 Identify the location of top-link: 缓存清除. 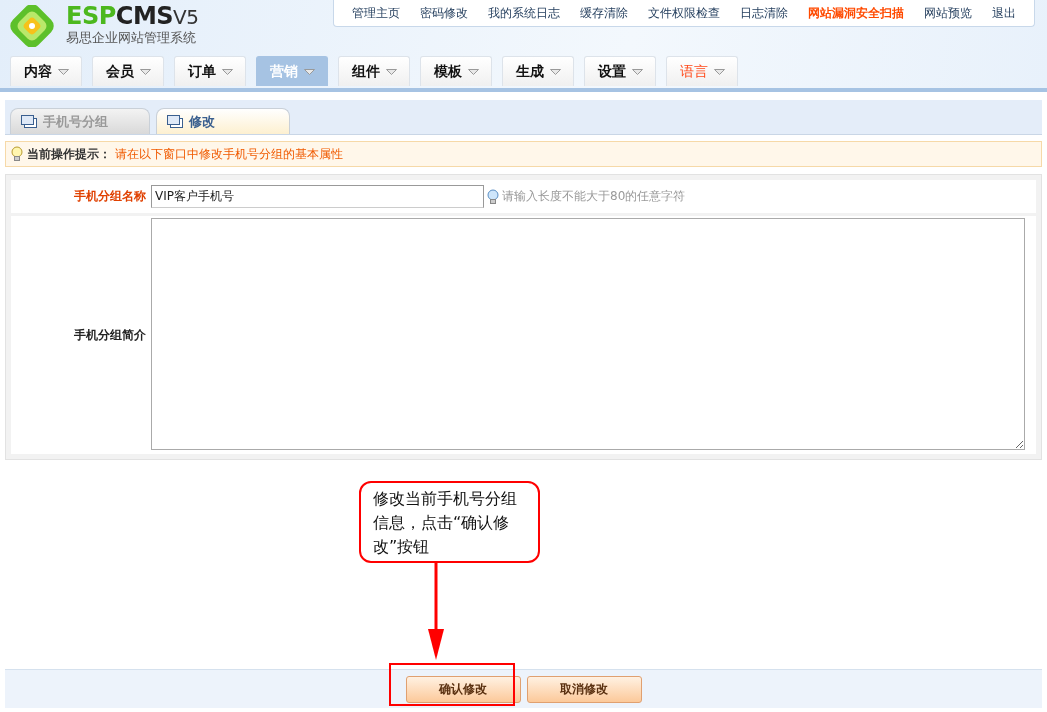
(604, 13).